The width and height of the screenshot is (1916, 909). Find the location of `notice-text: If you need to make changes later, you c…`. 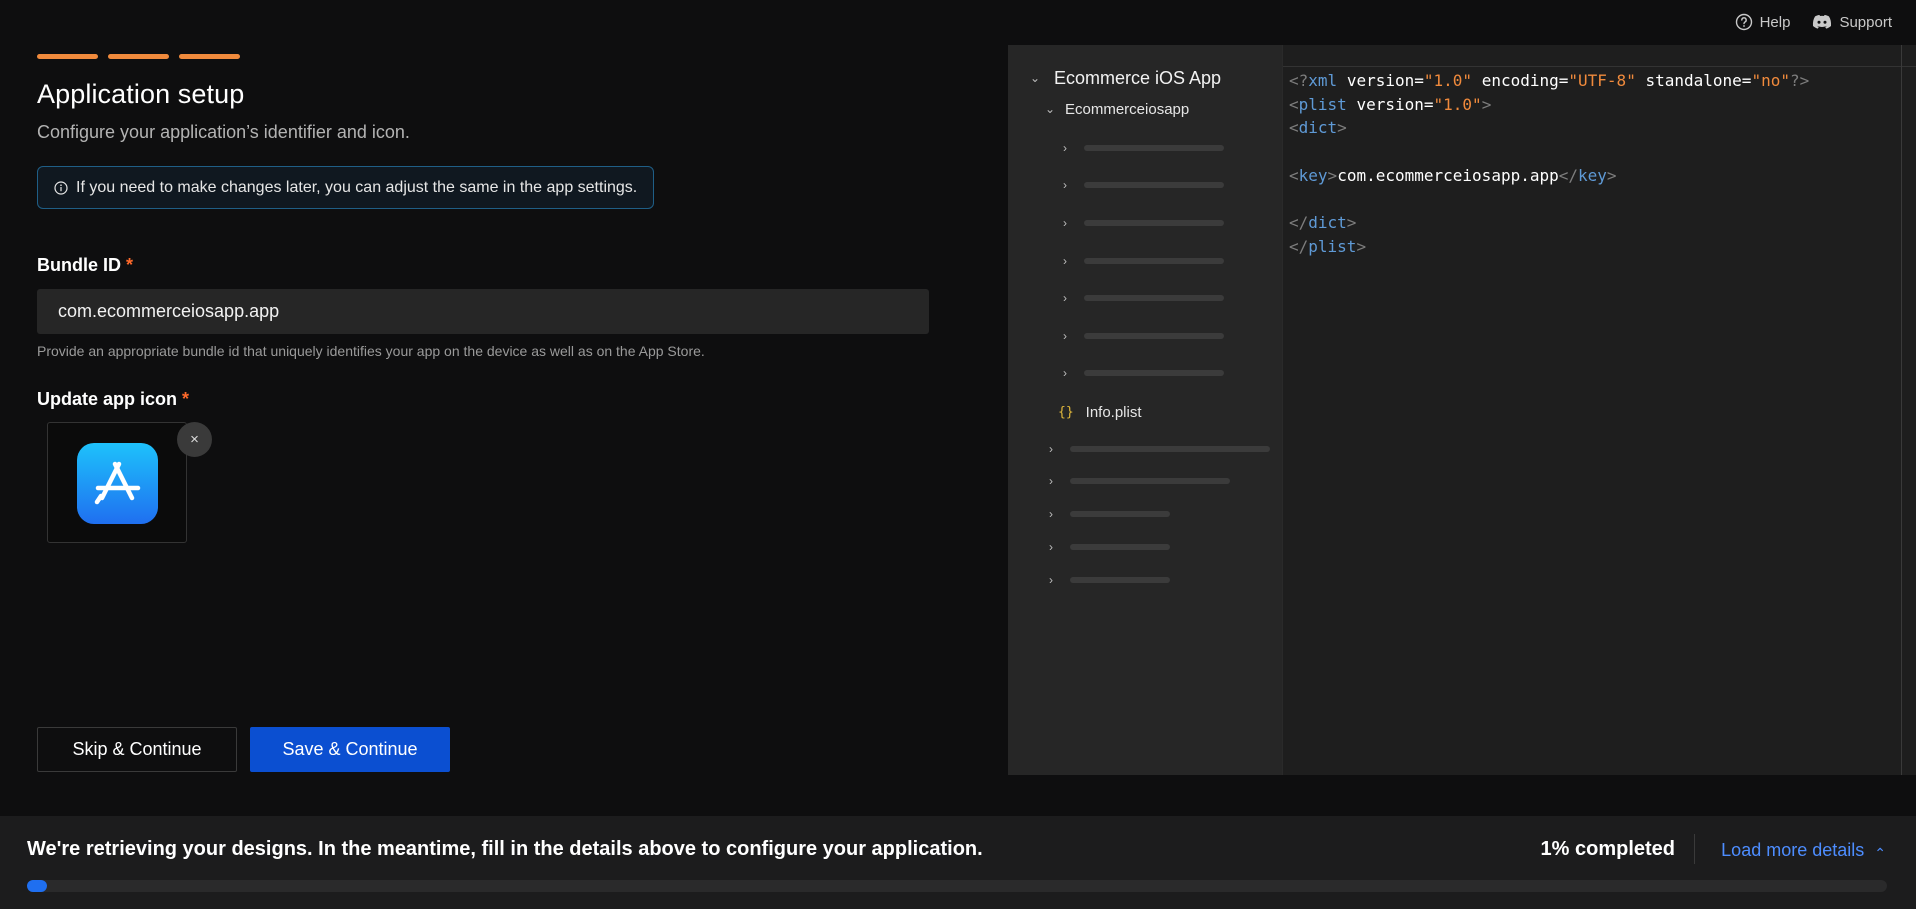

notice-text: If you need to make changes later, you c… is located at coordinates (357, 187).